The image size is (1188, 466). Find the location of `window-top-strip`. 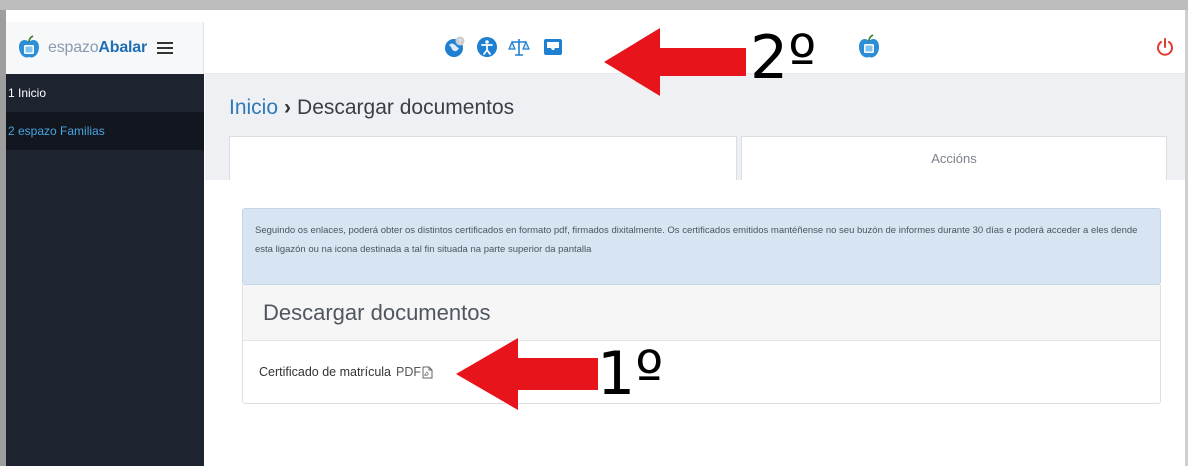

window-top-strip is located at coordinates (594, 5).